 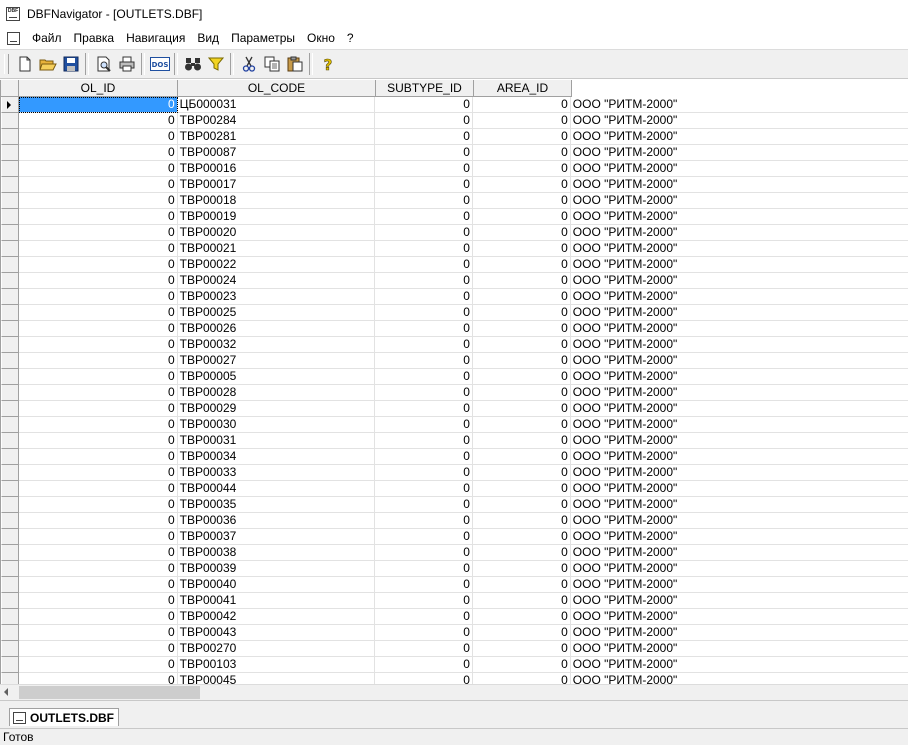 I want to click on table-row: 0 ТВР00045 0 0 ООО "РИТМ-2000", so click(x=454, y=678).